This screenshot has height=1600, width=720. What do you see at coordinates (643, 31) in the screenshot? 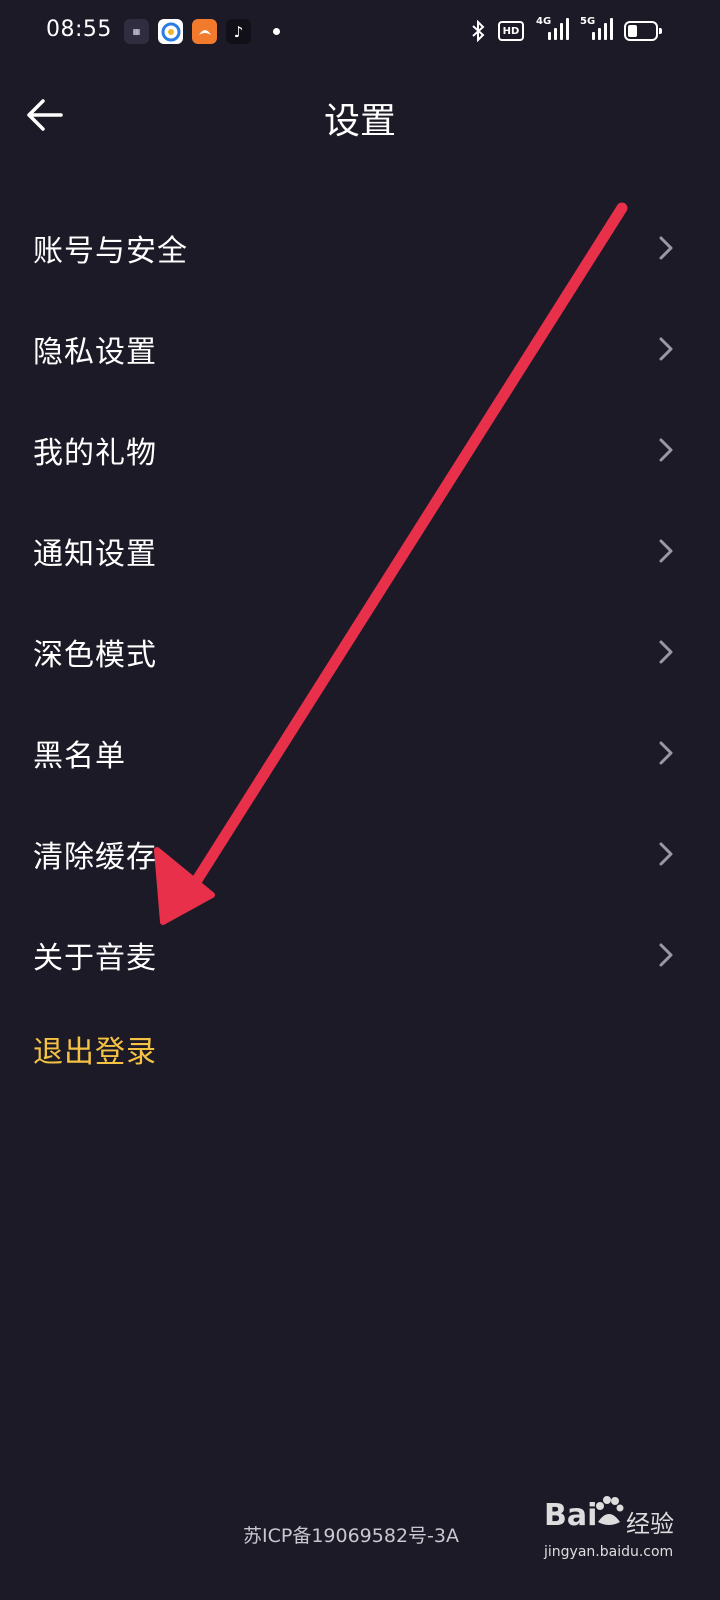
I see `battery-icon` at bounding box center [643, 31].